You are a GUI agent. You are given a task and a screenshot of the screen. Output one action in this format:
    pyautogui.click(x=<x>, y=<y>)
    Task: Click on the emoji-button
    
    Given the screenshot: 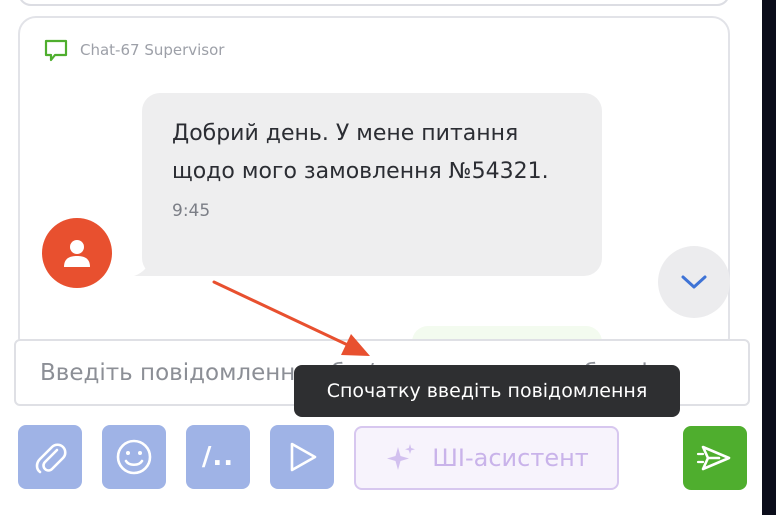 What is the action you would take?
    pyautogui.click(x=134, y=457)
    